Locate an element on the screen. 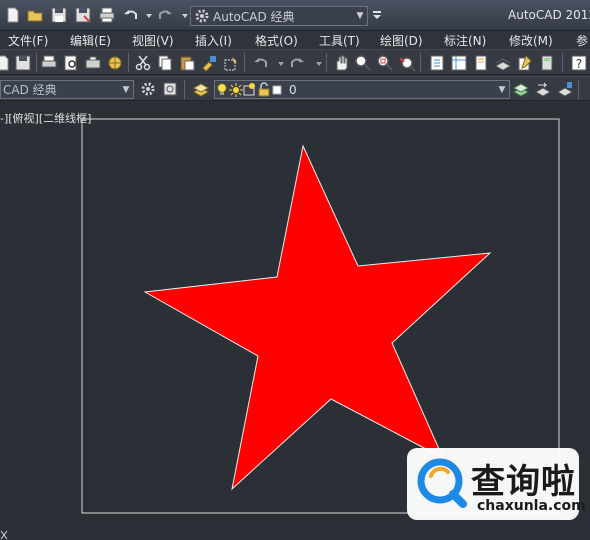 Image resolution: width=590 pixels, height=540 pixels. layer-color-swatch-icon is located at coordinates (277, 89).